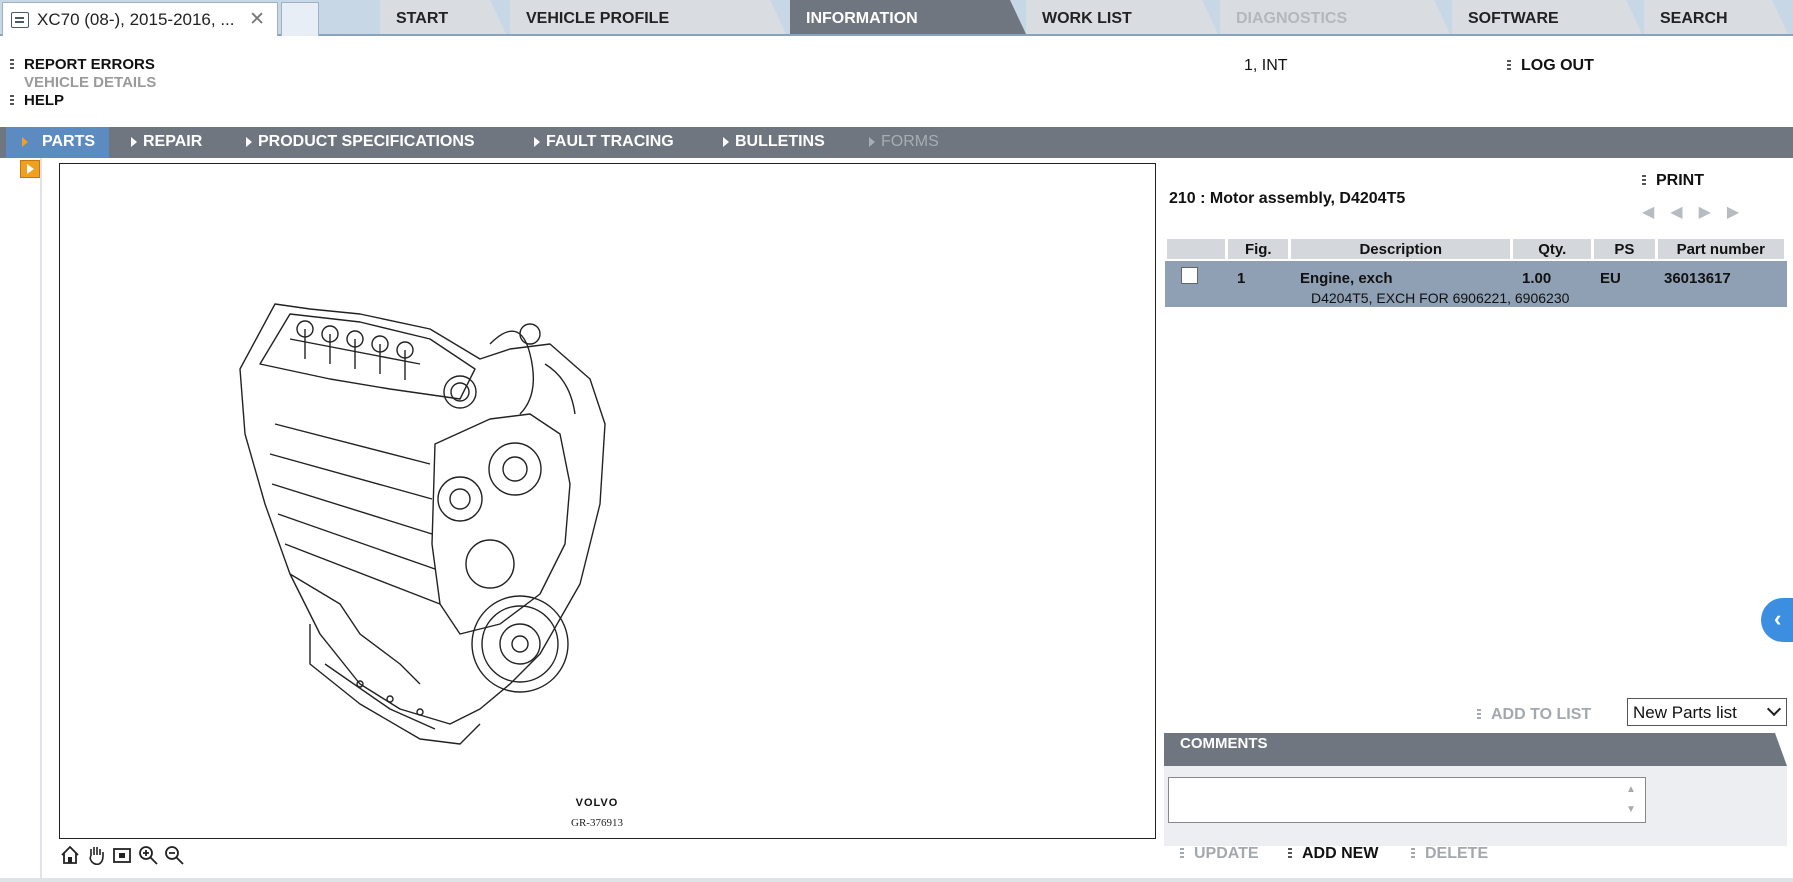  What do you see at coordinates (1196, 249) in the screenshot?
I see `col-select` at bounding box center [1196, 249].